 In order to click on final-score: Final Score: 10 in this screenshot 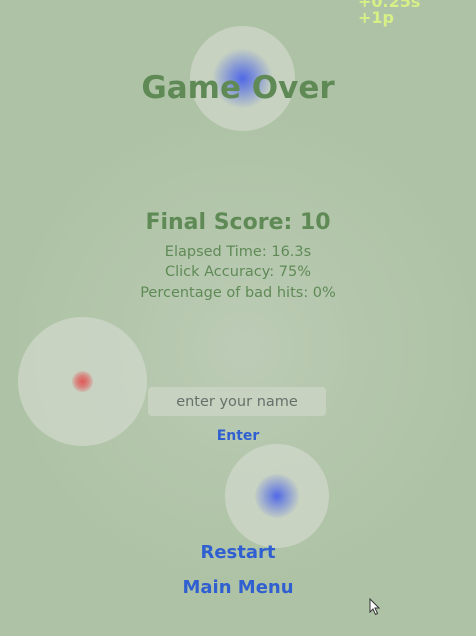, I will do `click(238, 222)`.